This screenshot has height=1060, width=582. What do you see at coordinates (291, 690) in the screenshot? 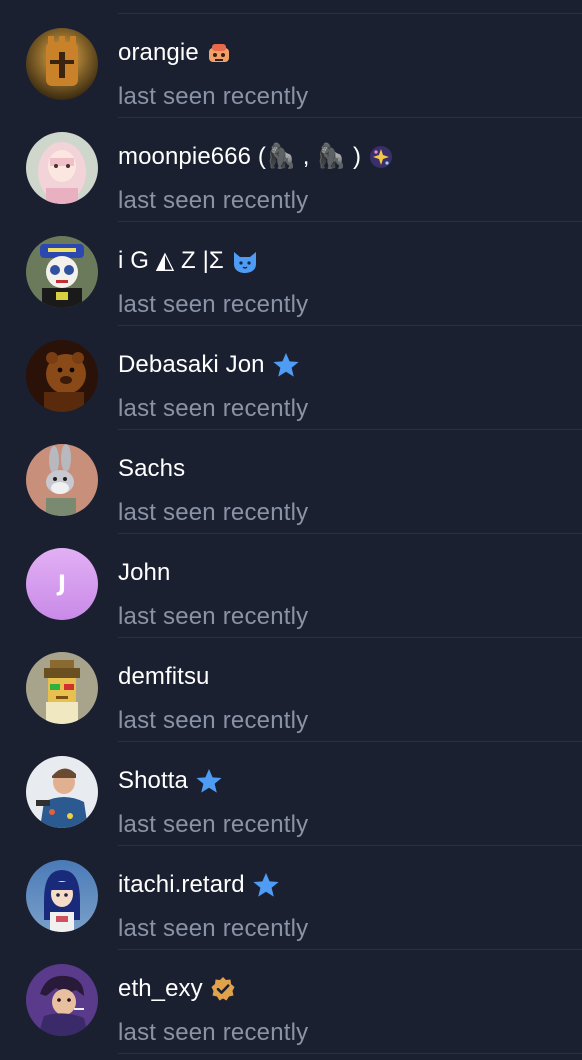
I see `contact-row-demfitsu: demfitsu last seen recently` at bounding box center [291, 690].